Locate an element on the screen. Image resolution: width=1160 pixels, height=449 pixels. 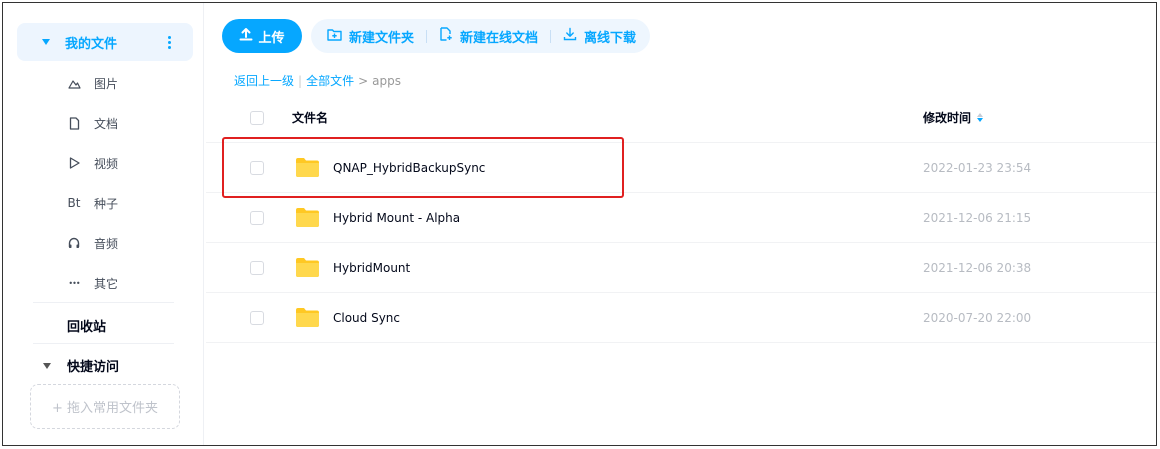
table-row: Hybrid Mount - Alpha 2021-12-06 21:15 is located at coordinates (681, 218).